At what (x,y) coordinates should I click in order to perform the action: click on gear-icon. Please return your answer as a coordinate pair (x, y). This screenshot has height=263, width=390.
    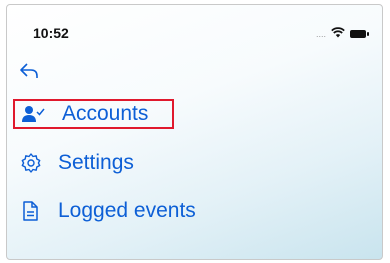
    Looking at the image, I should click on (33, 163).